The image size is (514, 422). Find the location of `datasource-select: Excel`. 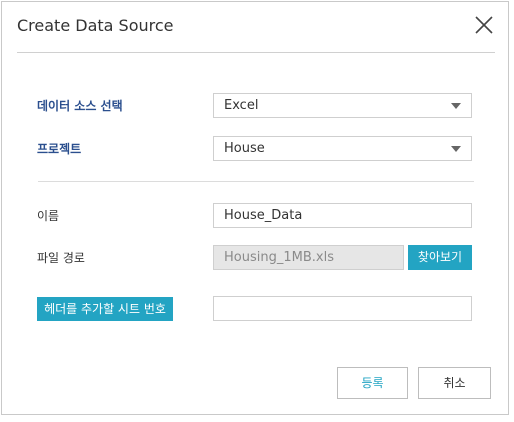

datasource-select: Excel is located at coordinates (342, 105).